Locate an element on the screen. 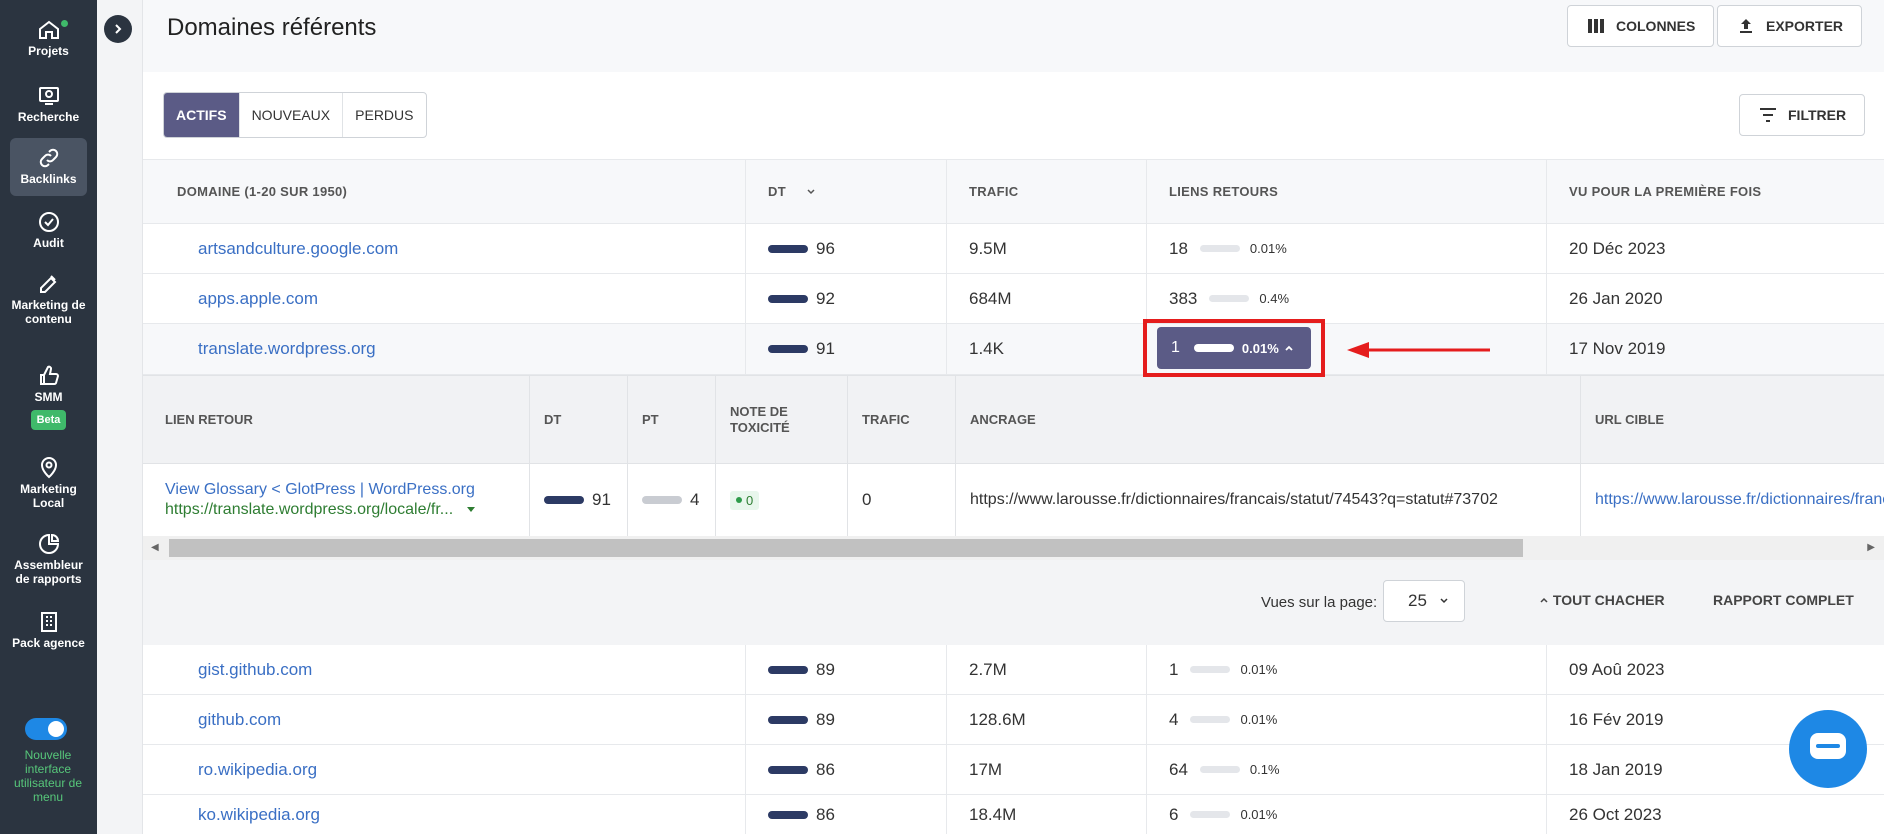  upload-icon is located at coordinates (1746, 26).